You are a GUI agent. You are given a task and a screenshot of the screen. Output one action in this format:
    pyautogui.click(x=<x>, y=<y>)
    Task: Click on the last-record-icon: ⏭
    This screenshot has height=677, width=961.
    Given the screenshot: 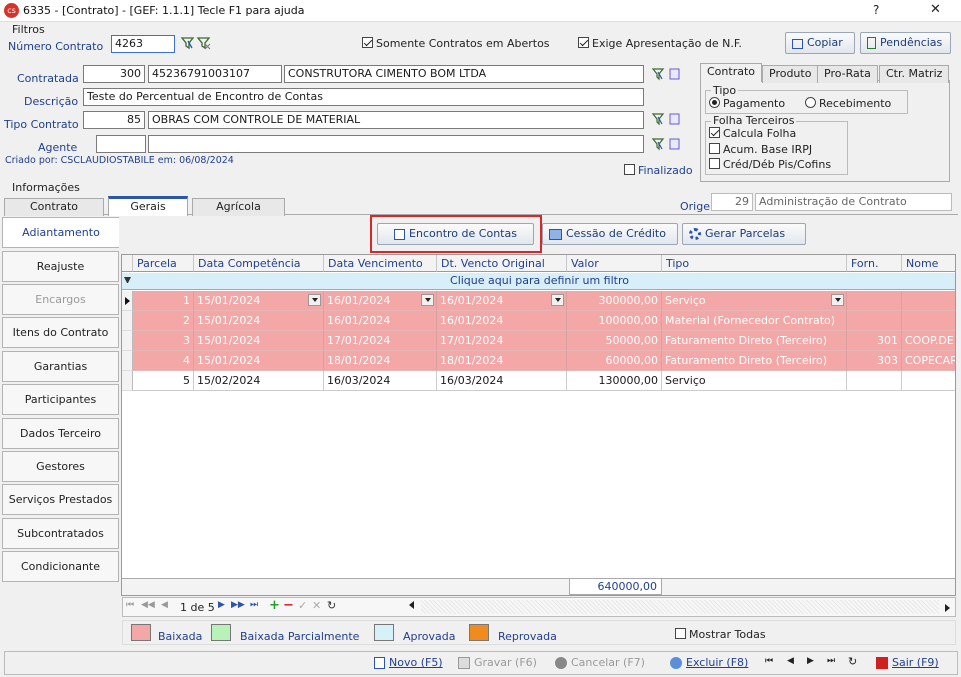 What is the action you would take?
    pyautogui.click(x=831, y=661)
    